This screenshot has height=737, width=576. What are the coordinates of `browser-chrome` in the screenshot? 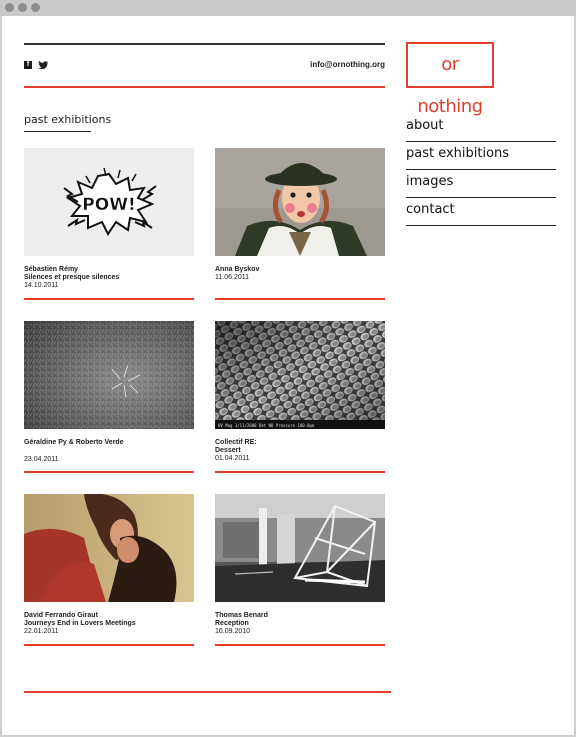 It's located at (288, 8).